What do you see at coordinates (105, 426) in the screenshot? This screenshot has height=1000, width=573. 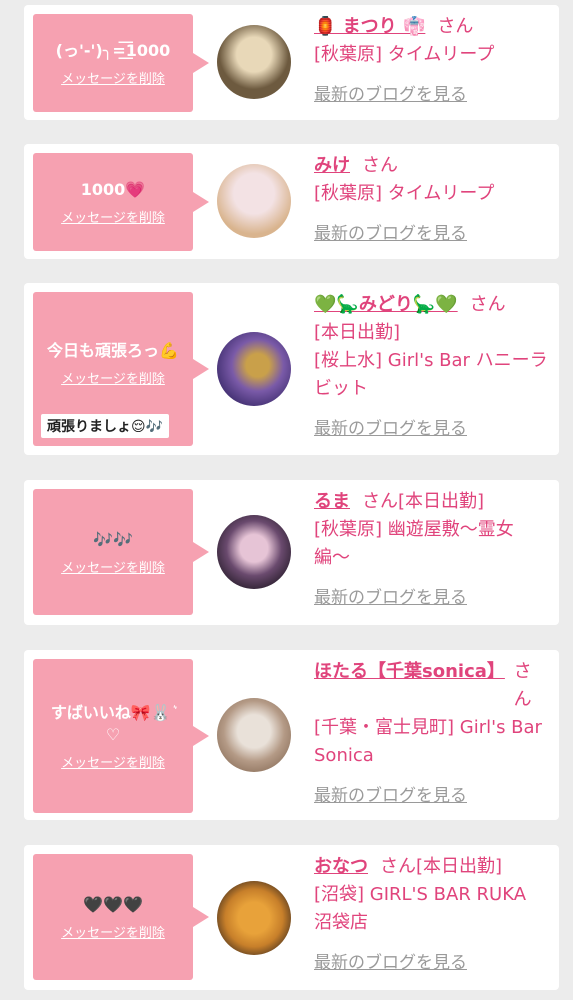 I see `reply-text: 頑張りましょ😌🎶` at bounding box center [105, 426].